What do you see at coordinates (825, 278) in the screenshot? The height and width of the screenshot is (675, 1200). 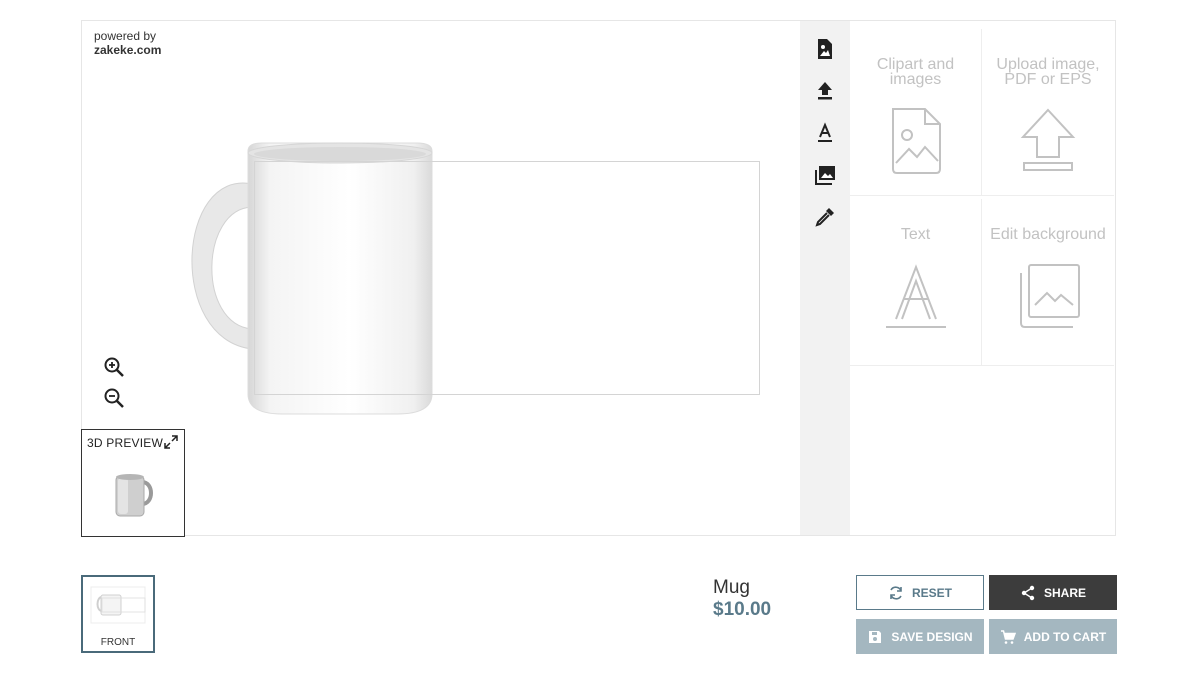 I see `tool-sidebar` at bounding box center [825, 278].